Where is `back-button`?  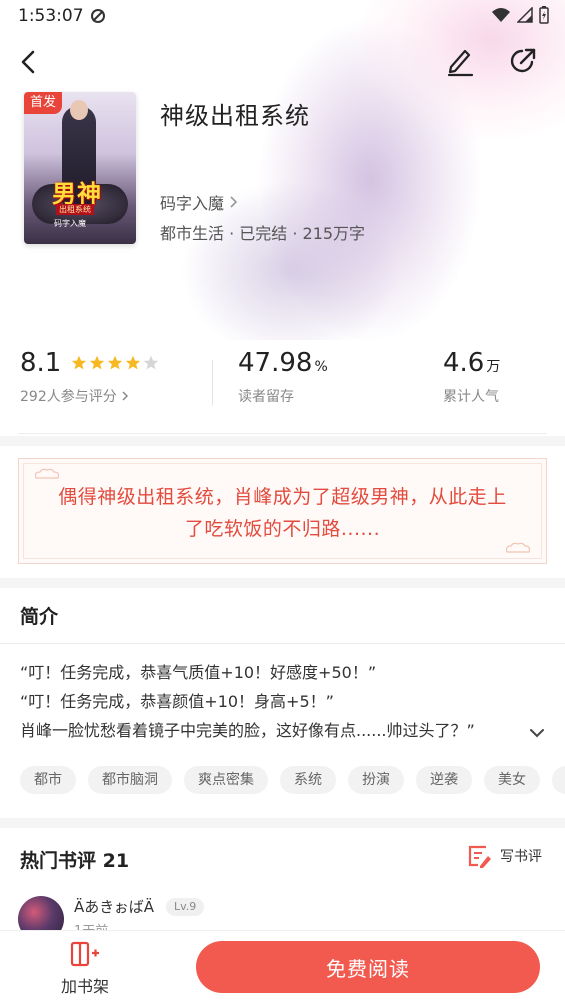
back-button is located at coordinates (28, 62).